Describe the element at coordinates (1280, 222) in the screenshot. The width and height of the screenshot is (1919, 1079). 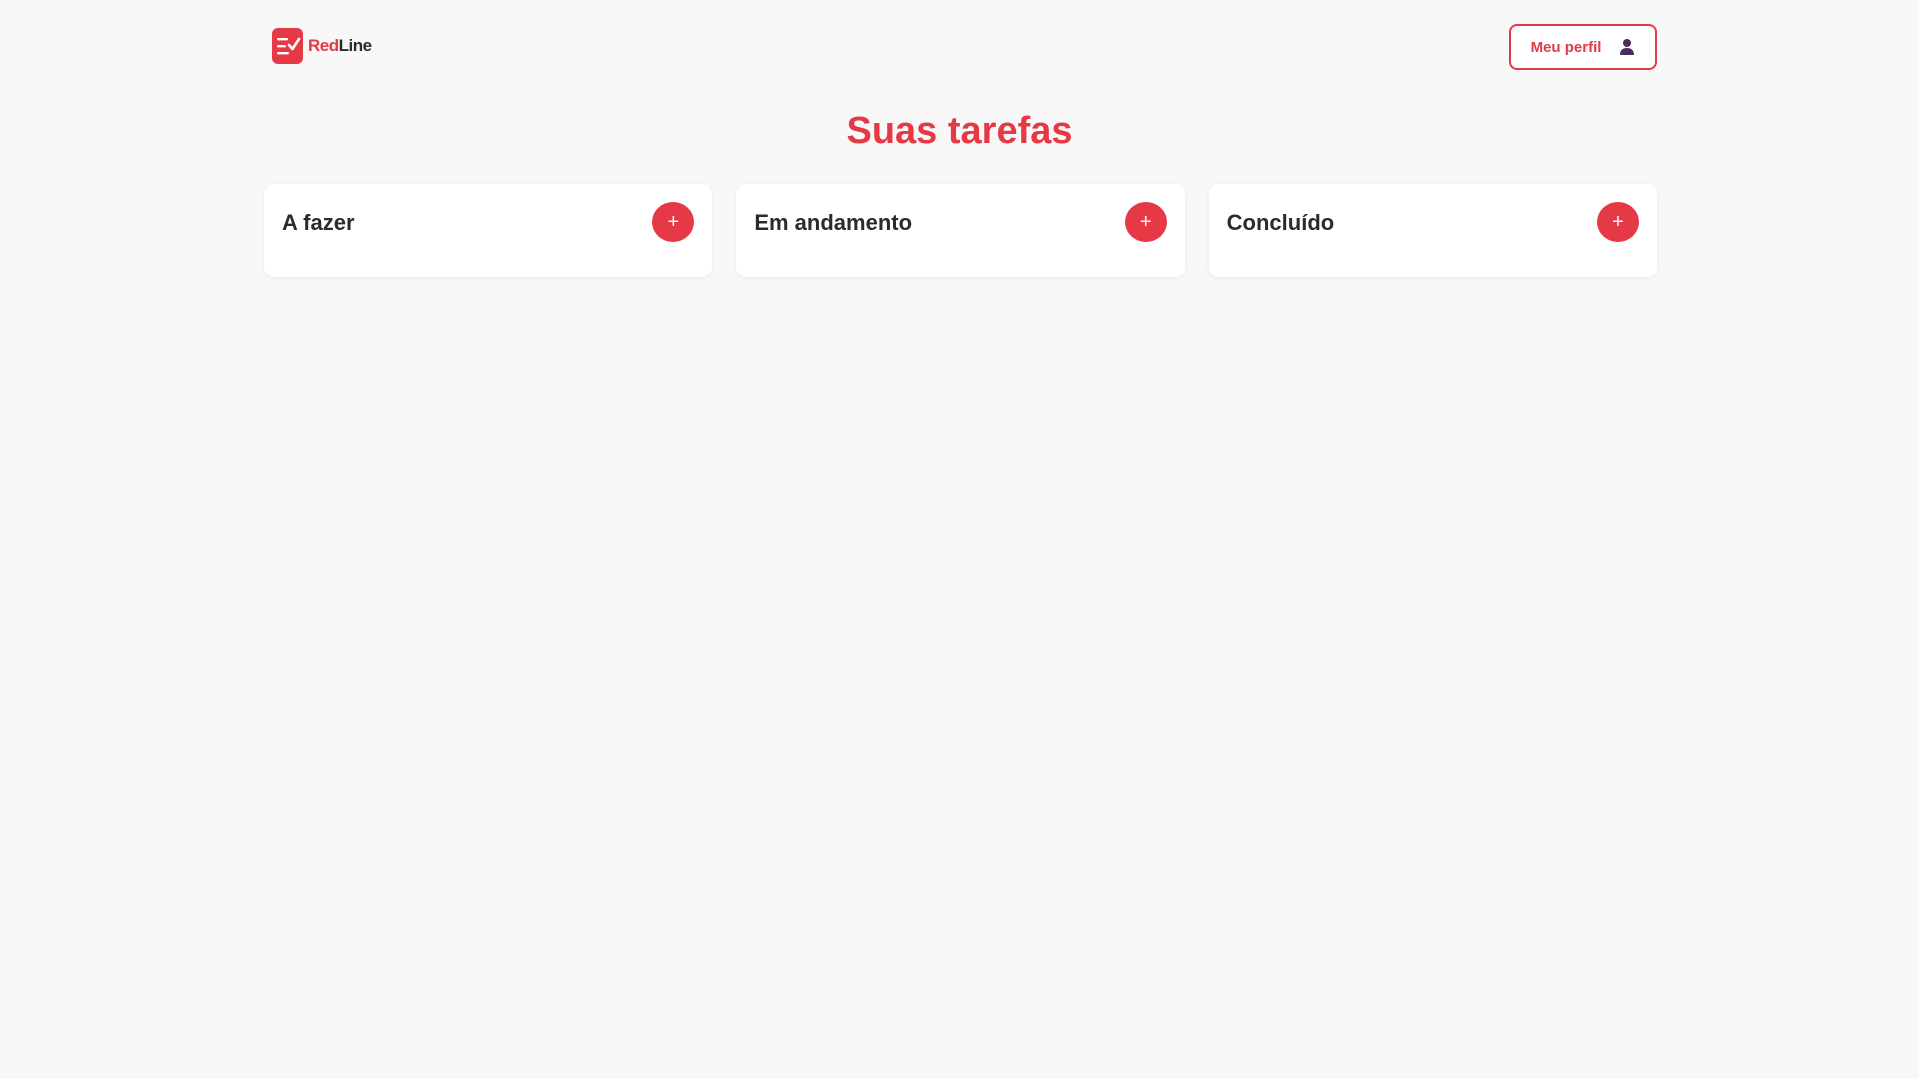
I see `column-title: Concluído` at that location.